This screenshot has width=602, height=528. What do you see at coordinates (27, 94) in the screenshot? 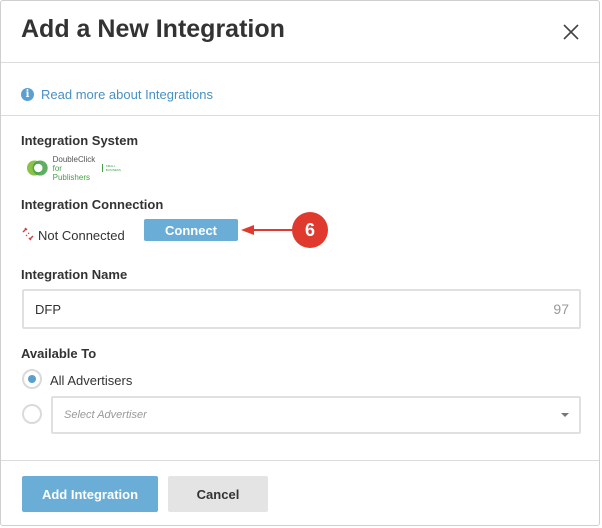
I see `info-circle-icon: i` at bounding box center [27, 94].